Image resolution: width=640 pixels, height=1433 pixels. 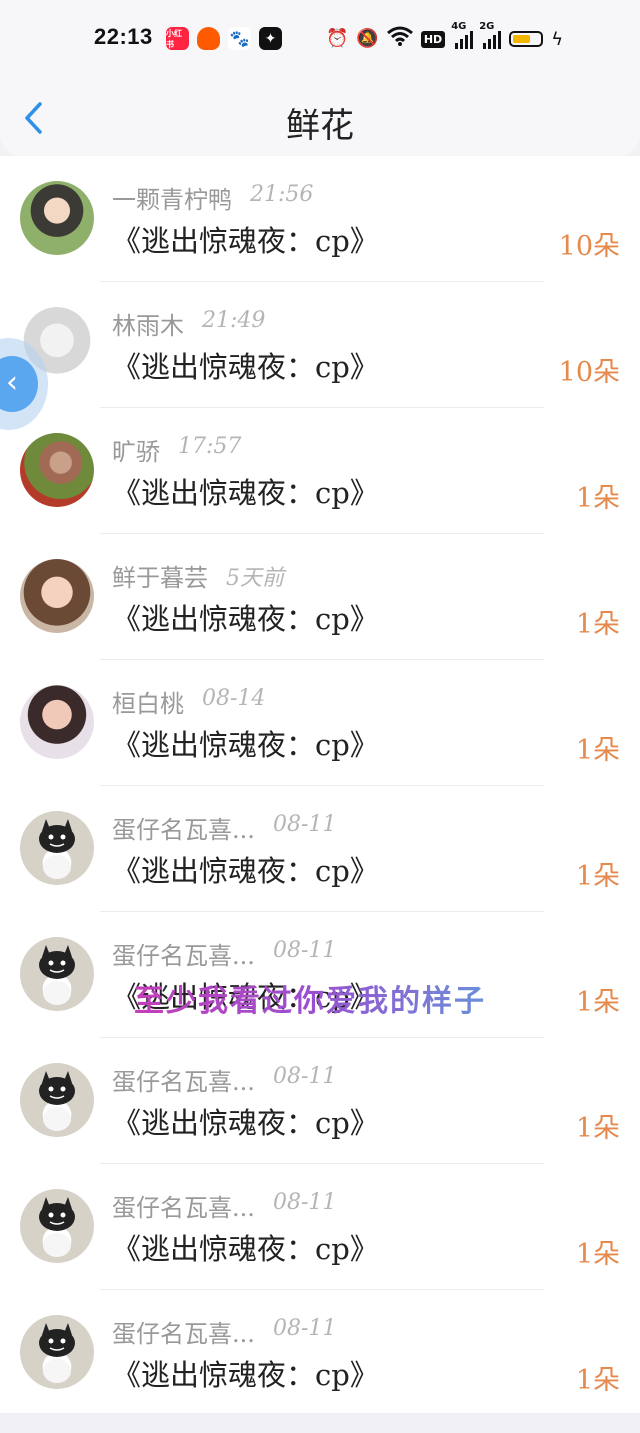 What do you see at coordinates (320, 471) in the screenshot?
I see `list-item: 旷骄 17:57 《逃出惊魂夜：cp》 1朵` at bounding box center [320, 471].